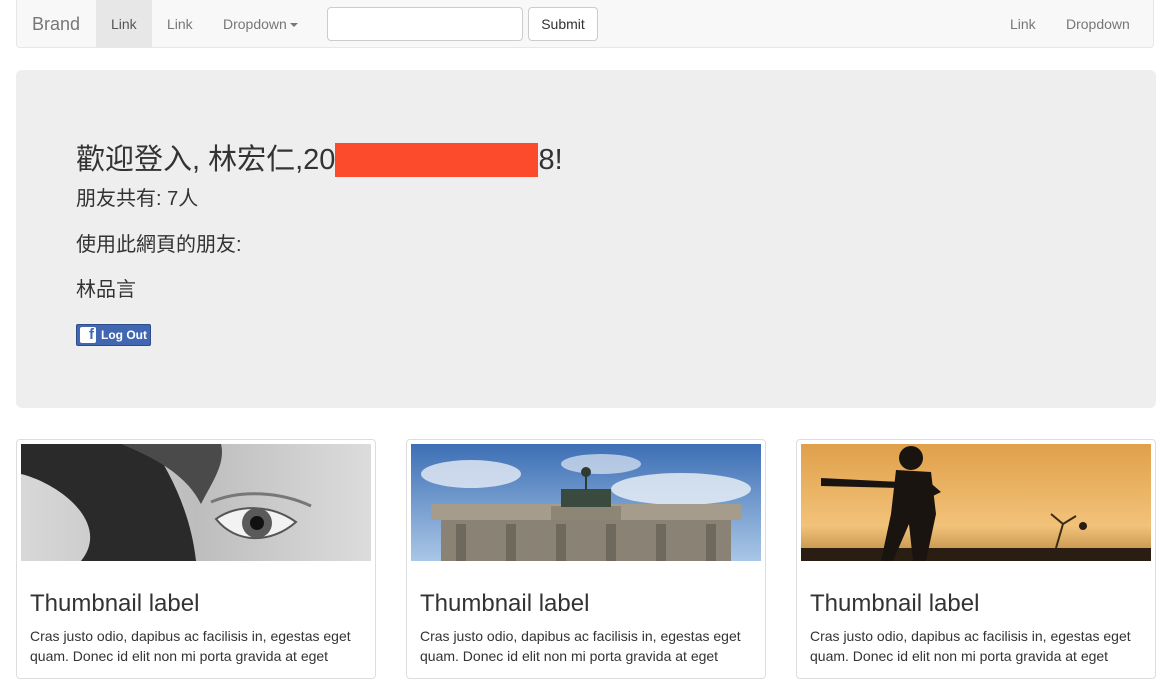  What do you see at coordinates (124, 24) in the screenshot?
I see `nav-link-active: Link` at bounding box center [124, 24].